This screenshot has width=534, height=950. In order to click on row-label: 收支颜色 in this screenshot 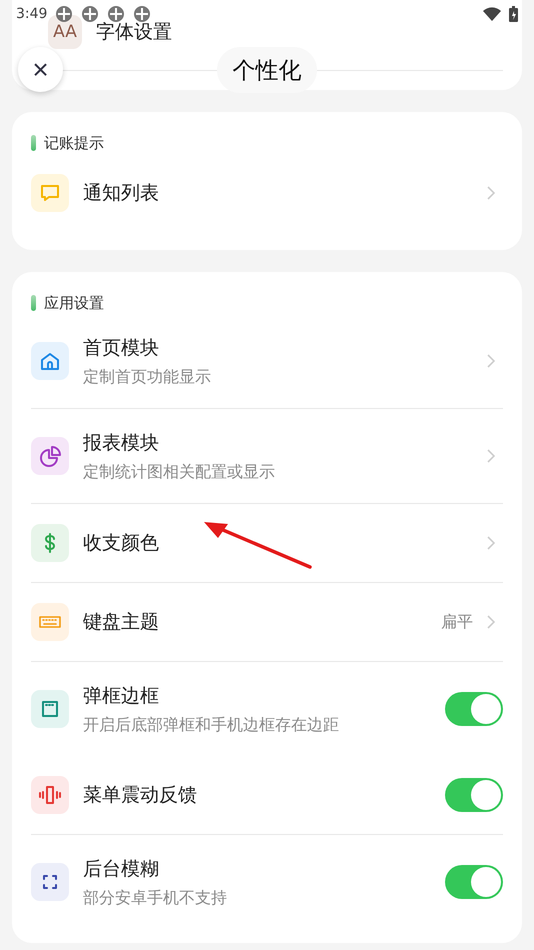, I will do `click(278, 543)`.